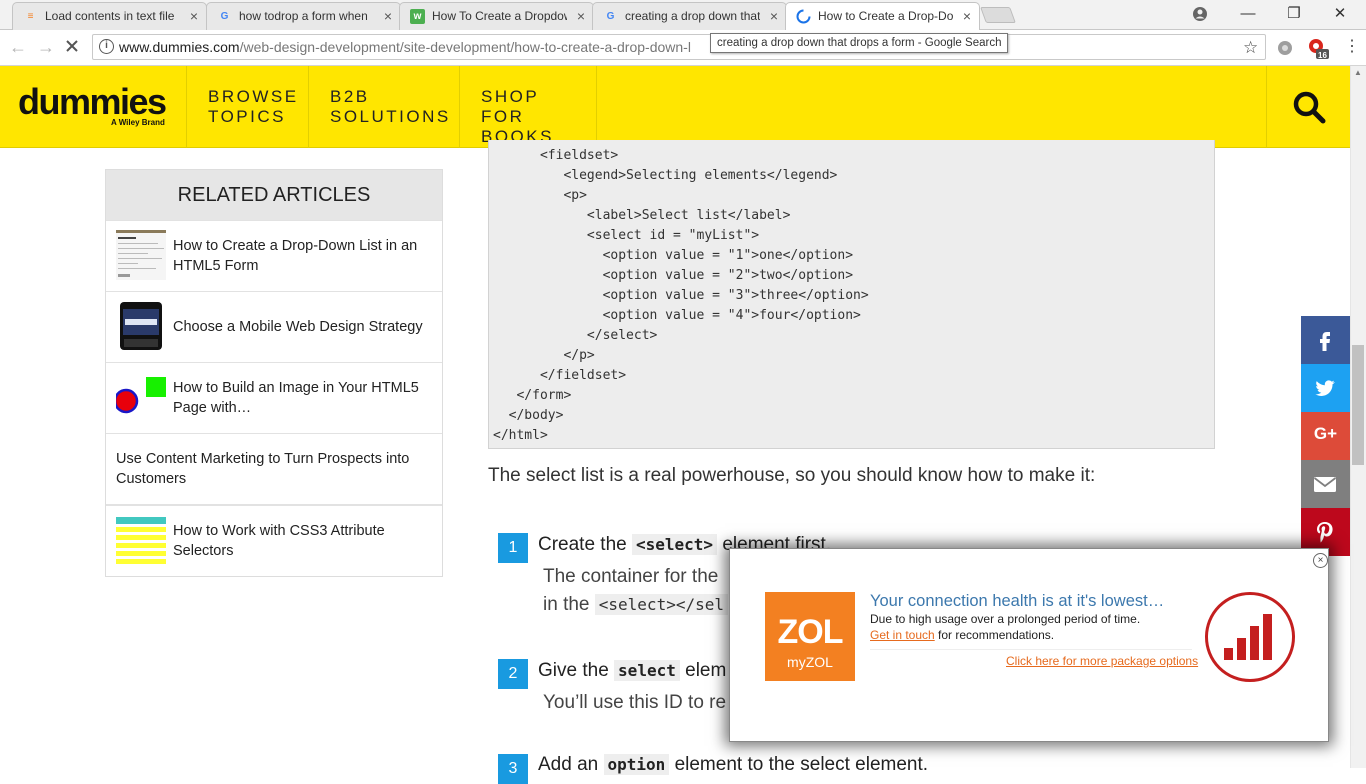 The height and width of the screenshot is (784, 1366). Describe the element at coordinates (902, 635) in the screenshot. I see `get-in-touch-link: Get in touch` at that location.